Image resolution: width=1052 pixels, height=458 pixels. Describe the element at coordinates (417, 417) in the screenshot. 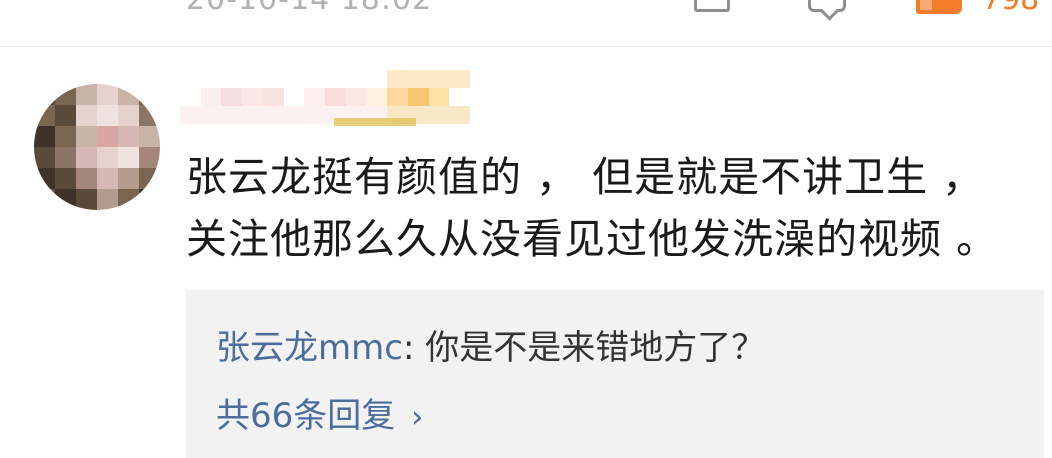

I see `chevron-right-icon: ›` at that location.